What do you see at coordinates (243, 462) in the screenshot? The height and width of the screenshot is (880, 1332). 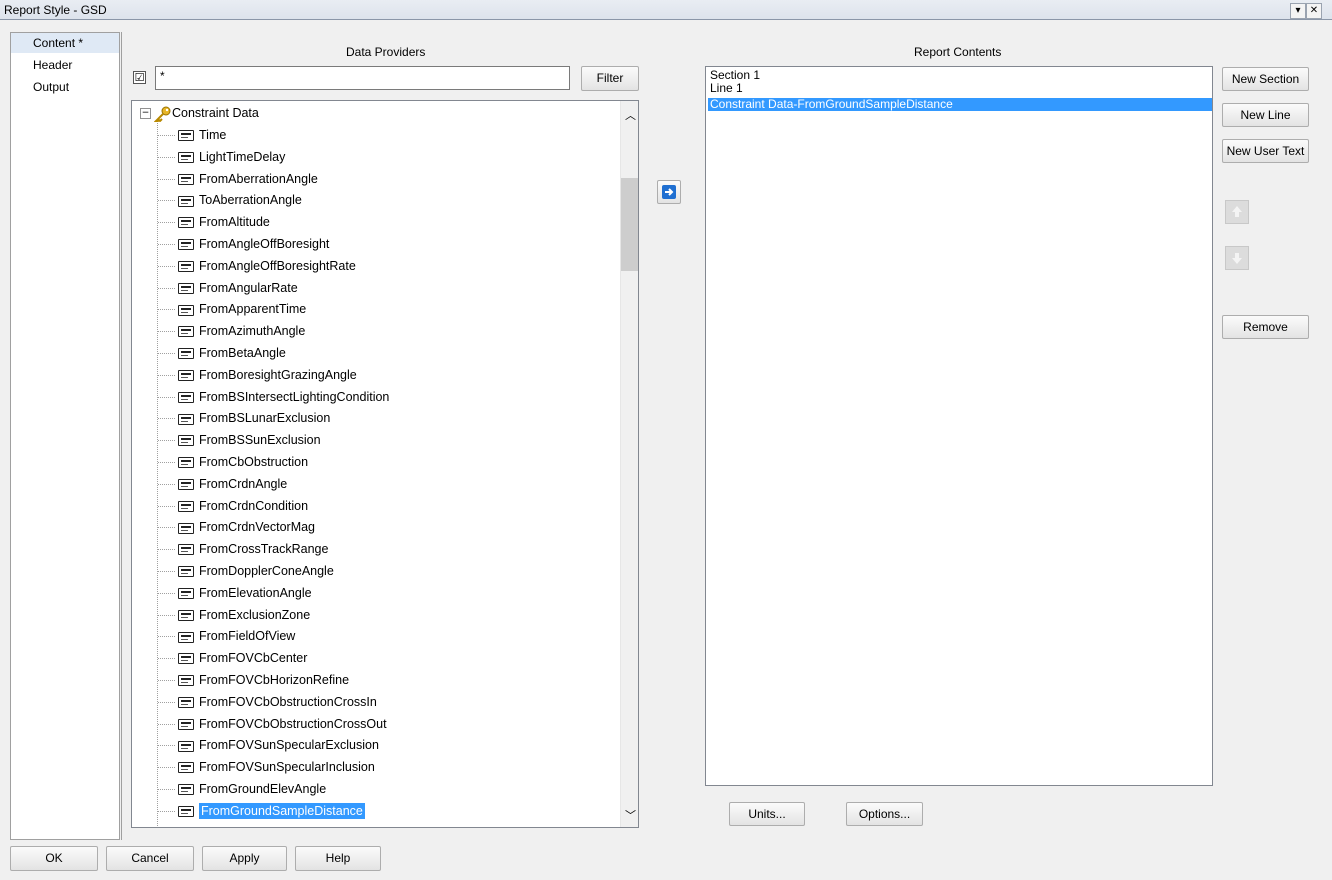 I see `tree-item: FromCbObstruction` at bounding box center [243, 462].